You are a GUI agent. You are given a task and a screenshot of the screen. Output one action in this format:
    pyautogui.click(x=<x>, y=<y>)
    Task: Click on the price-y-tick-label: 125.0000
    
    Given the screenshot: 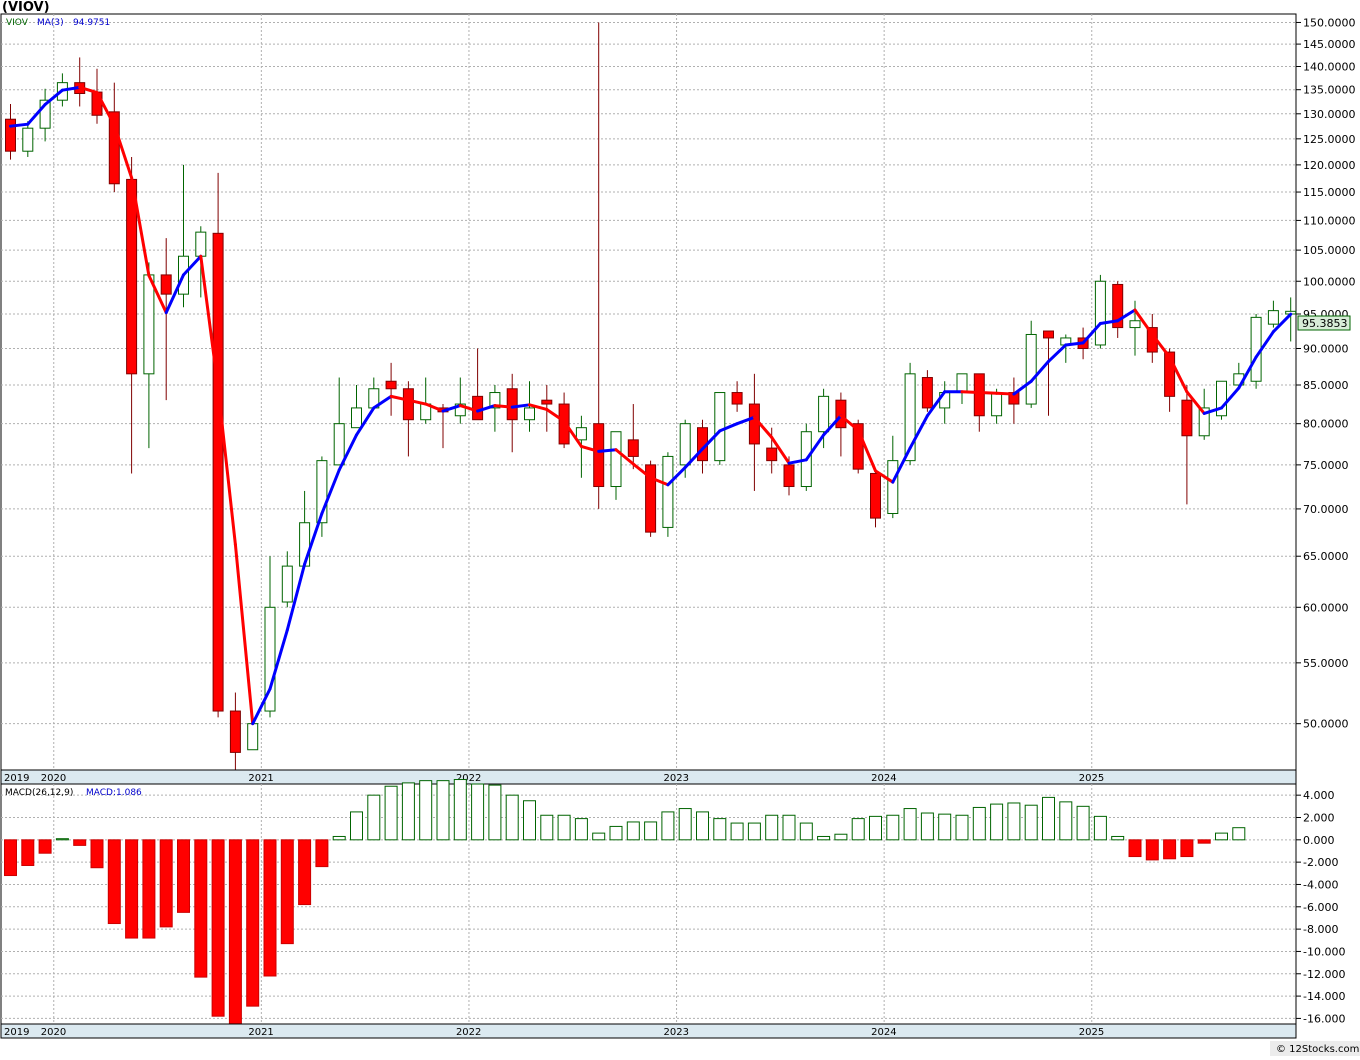 What is the action you would take?
    pyautogui.click(x=1329, y=139)
    